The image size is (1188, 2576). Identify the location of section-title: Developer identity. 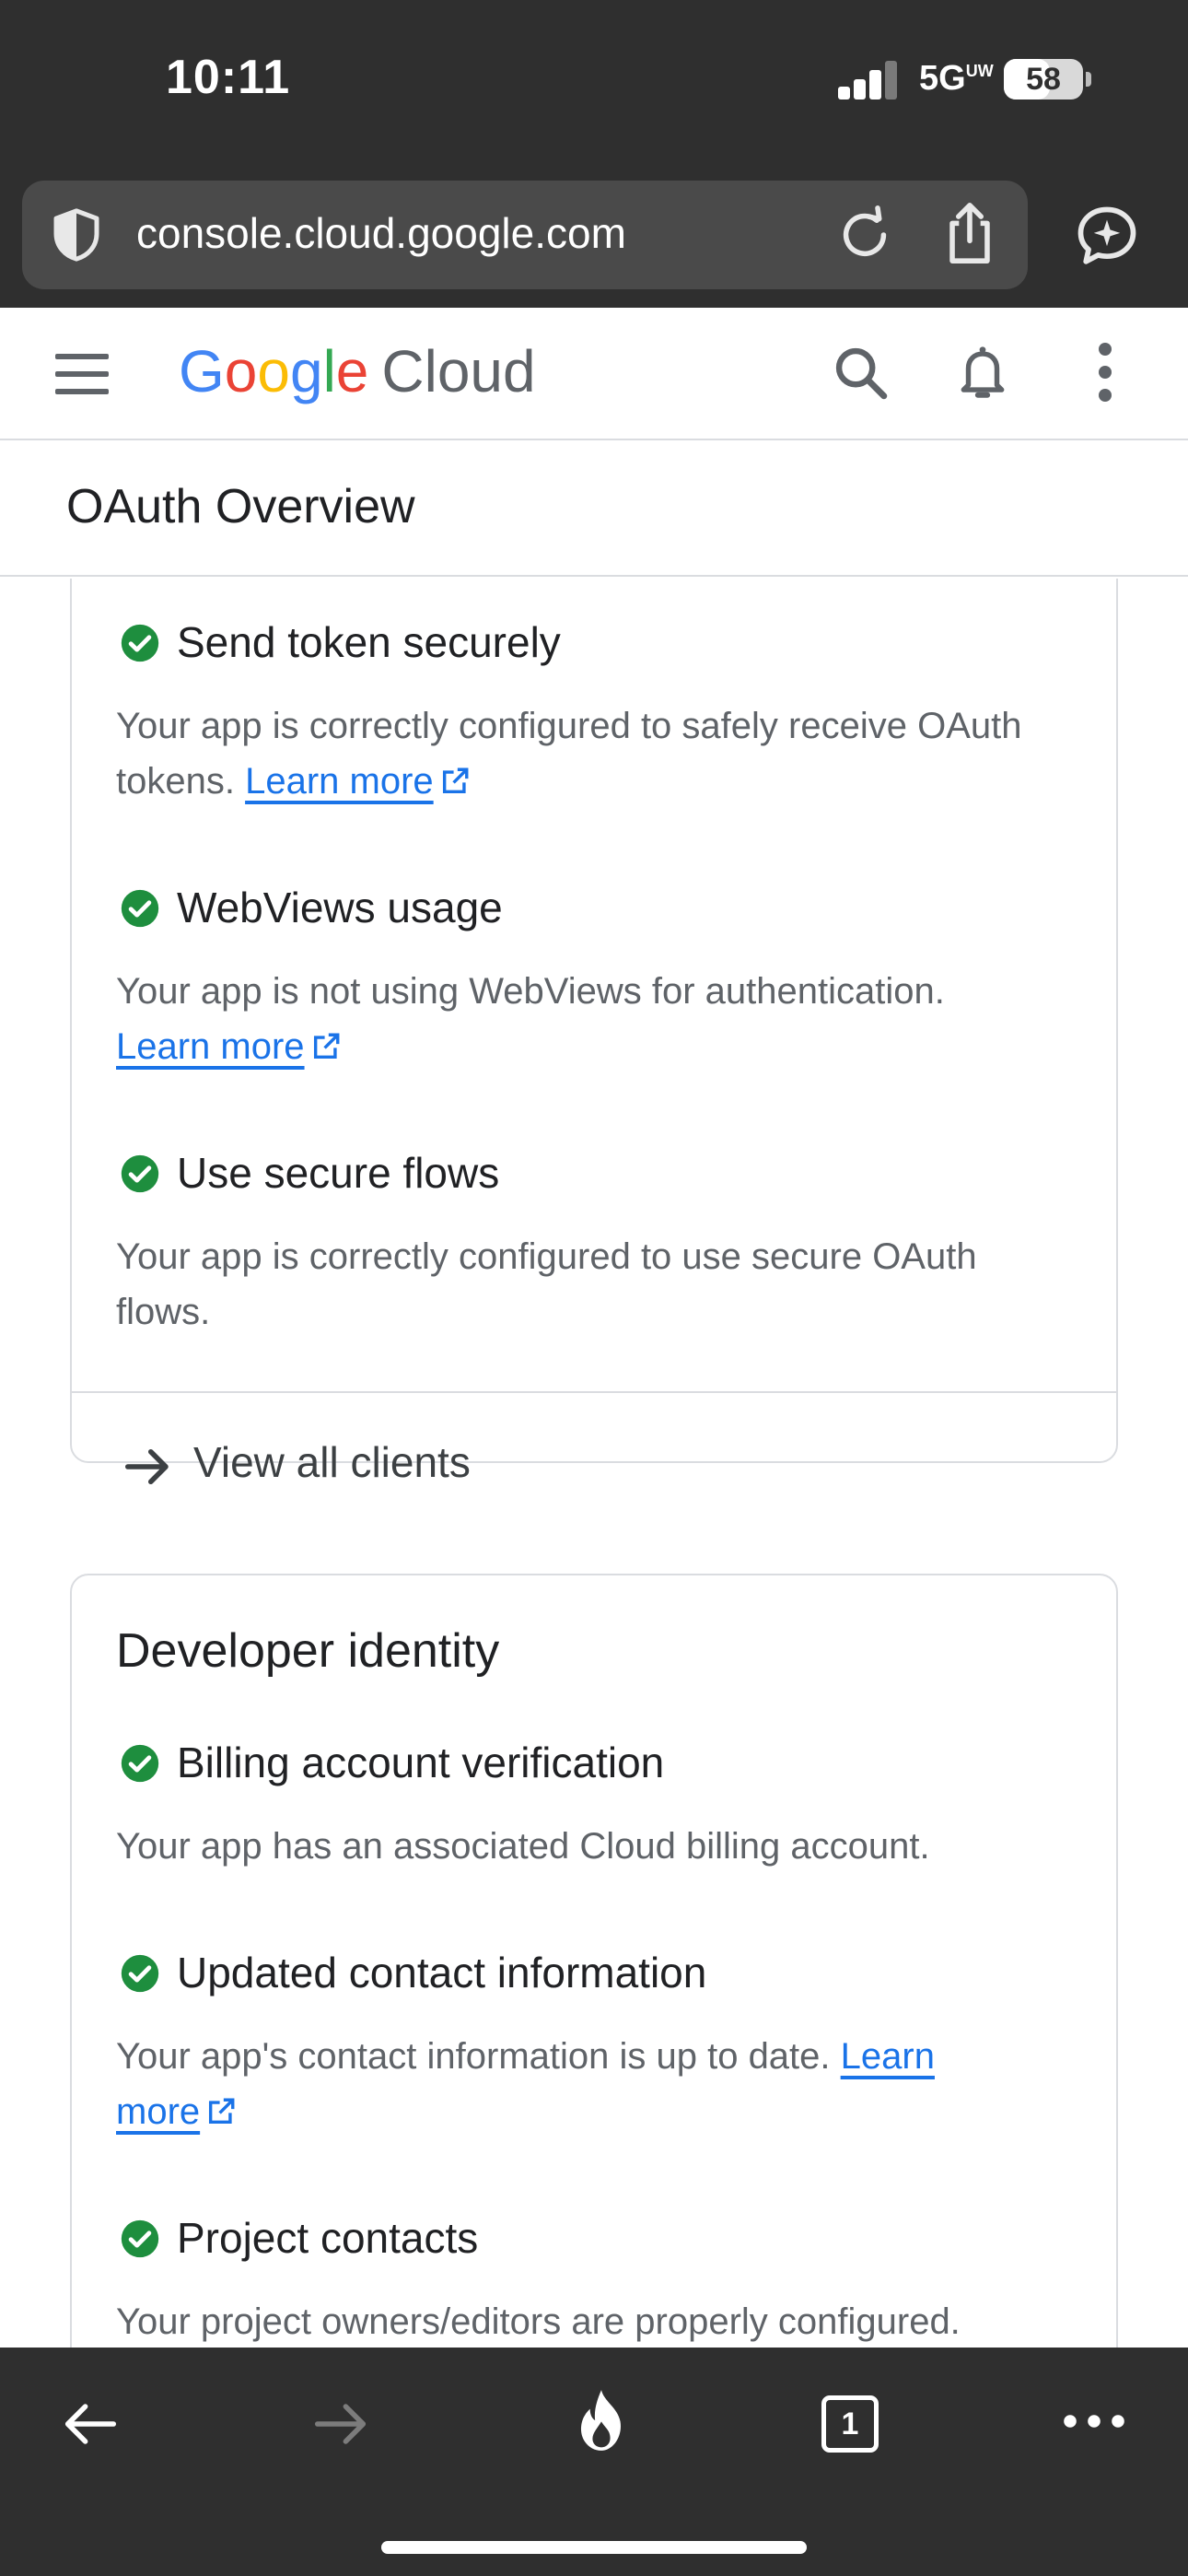
(308, 1651).